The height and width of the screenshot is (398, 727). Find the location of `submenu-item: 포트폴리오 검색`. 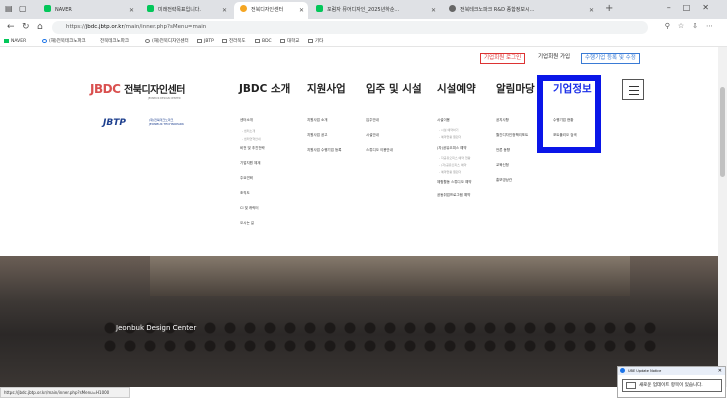

submenu-item: 포트폴리오 검색 is located at coordinates (565, 135).